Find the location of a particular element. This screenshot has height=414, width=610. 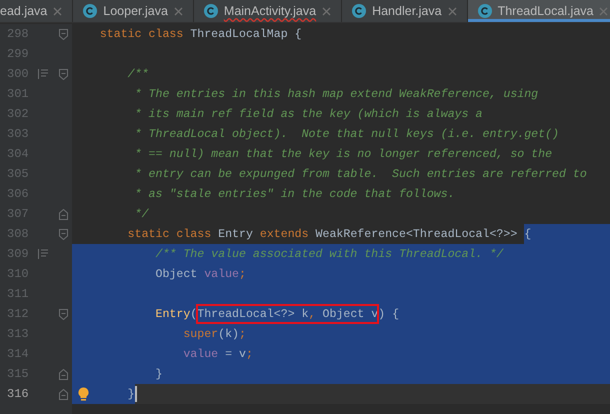

code-text: ( is located at coordinates (194, 314).